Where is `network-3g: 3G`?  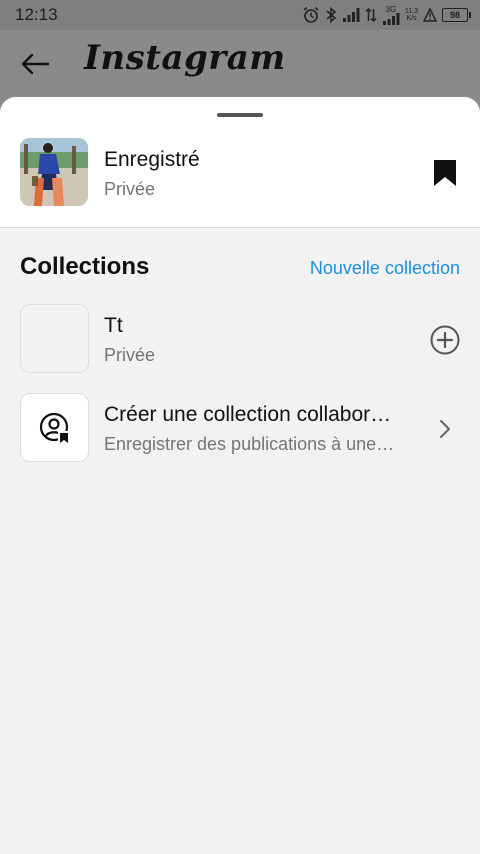
network-3g: 3G is located at coordinates (391, 14).